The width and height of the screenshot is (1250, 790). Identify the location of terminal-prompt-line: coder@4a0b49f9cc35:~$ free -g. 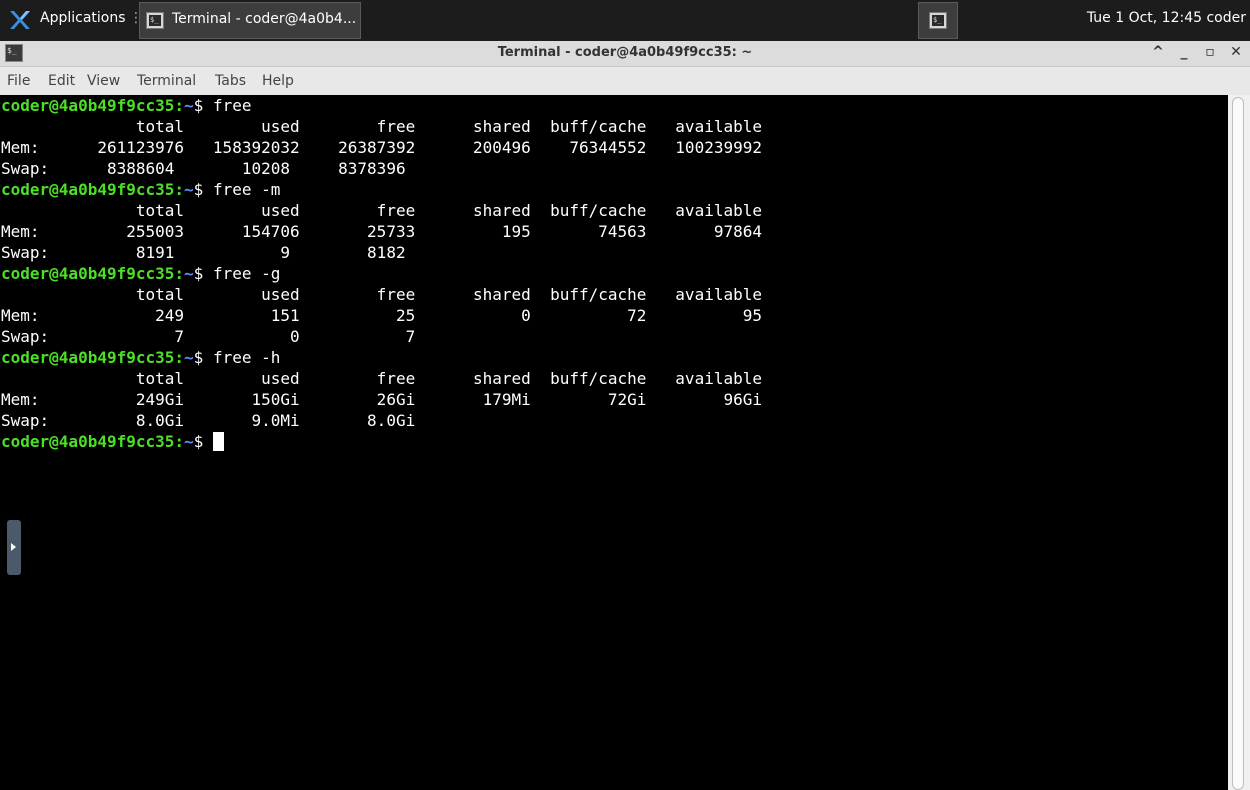
(614, 273).